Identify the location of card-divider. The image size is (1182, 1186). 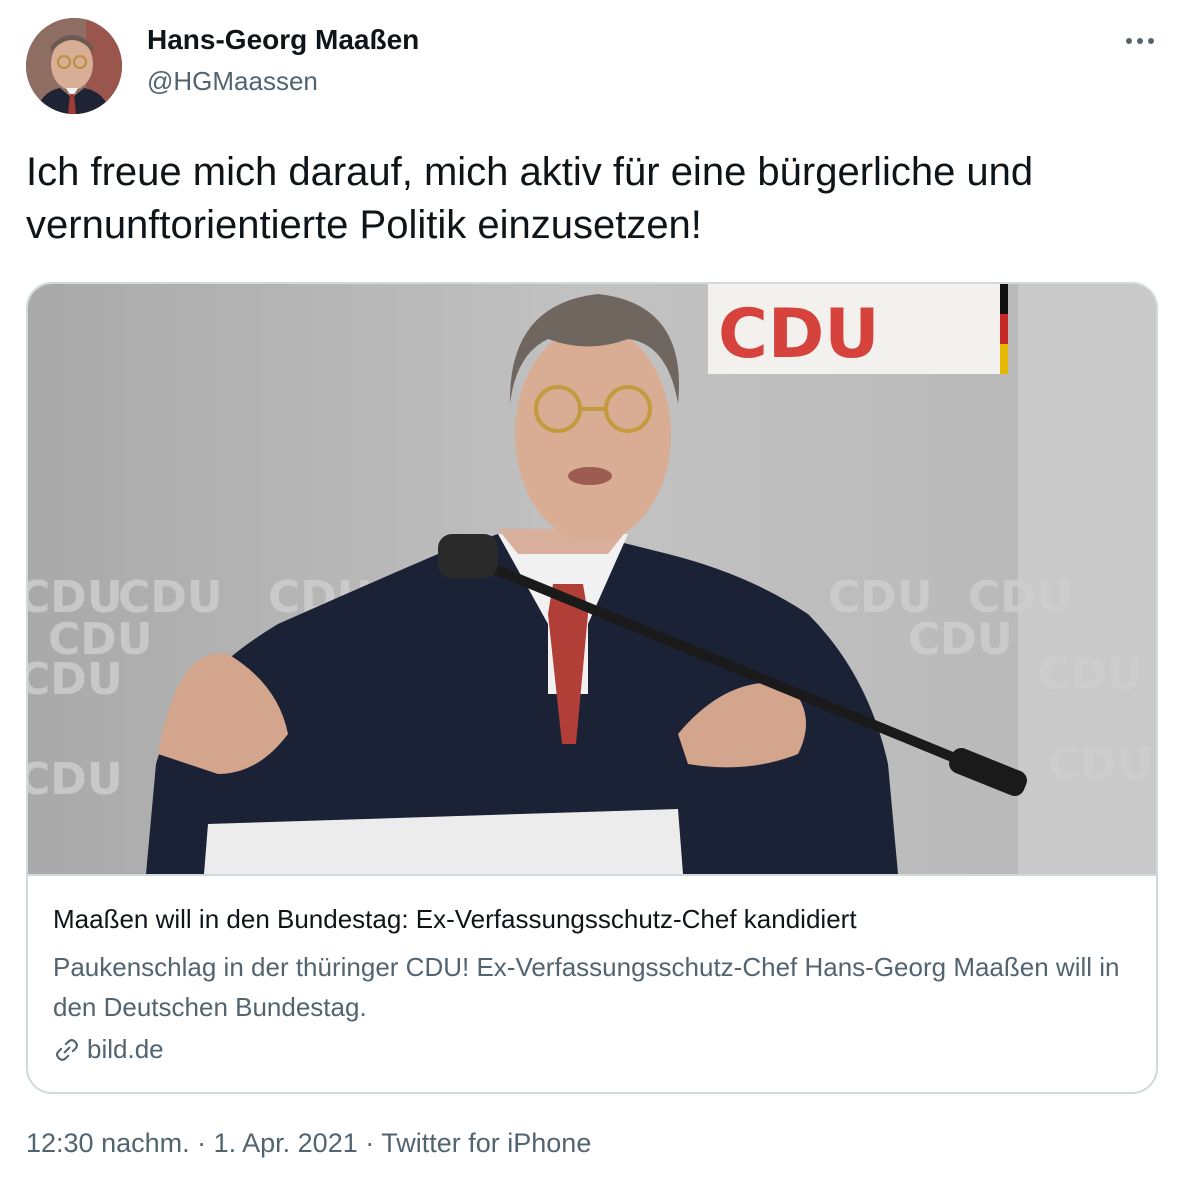
(592, 875).